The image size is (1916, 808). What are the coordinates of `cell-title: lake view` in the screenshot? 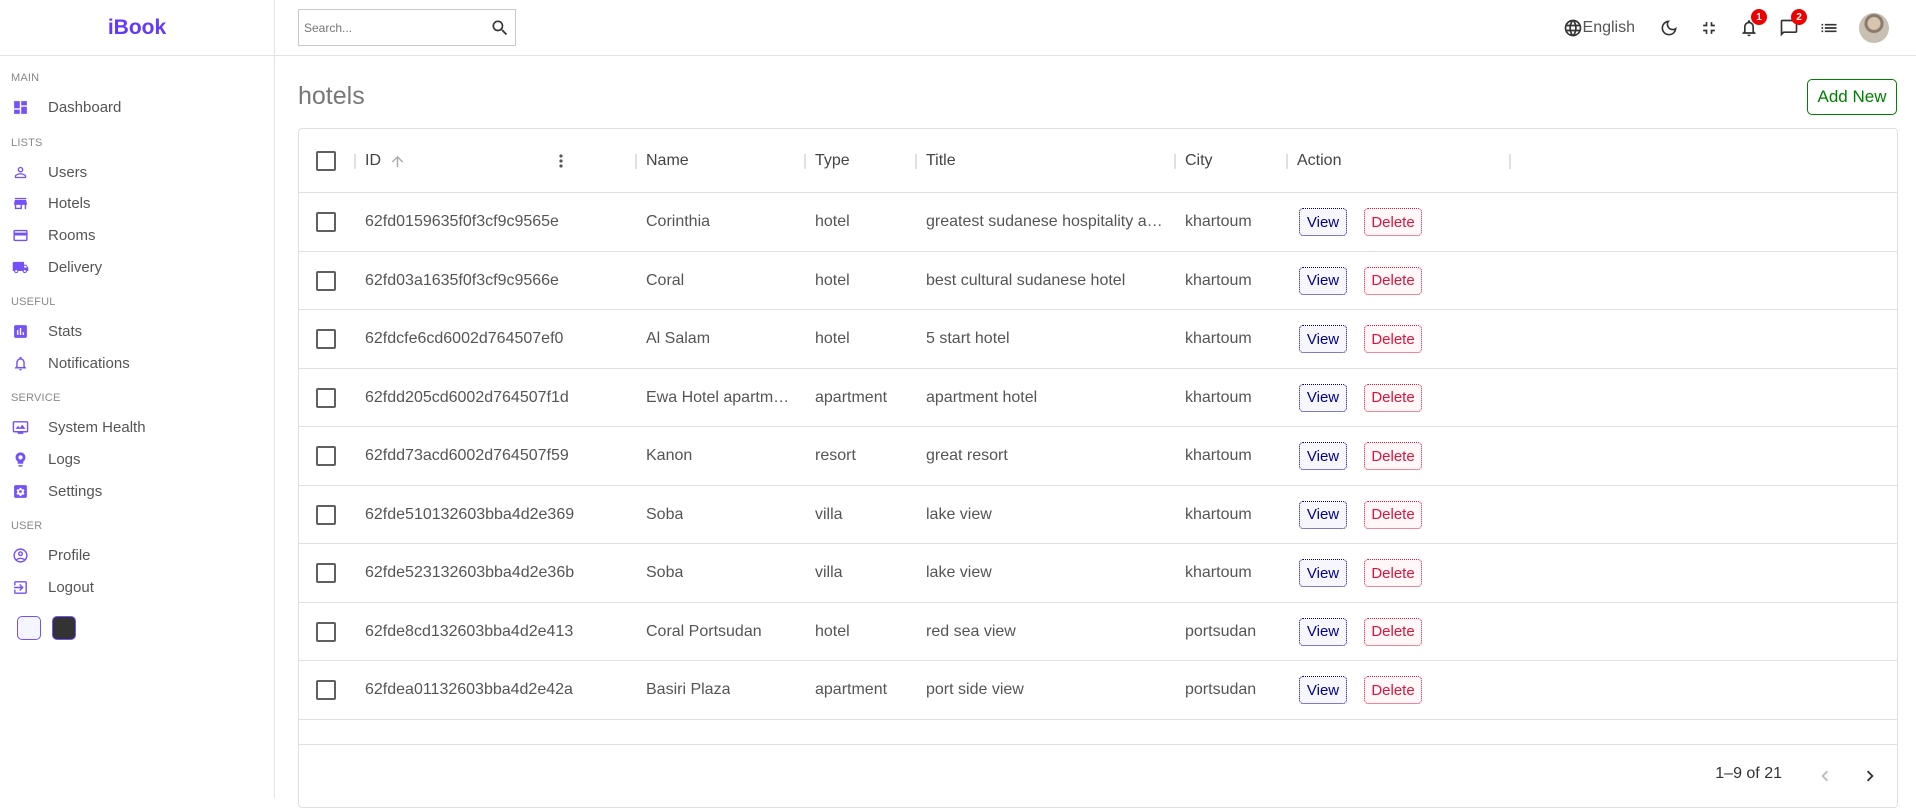 It's located at (959, 514).